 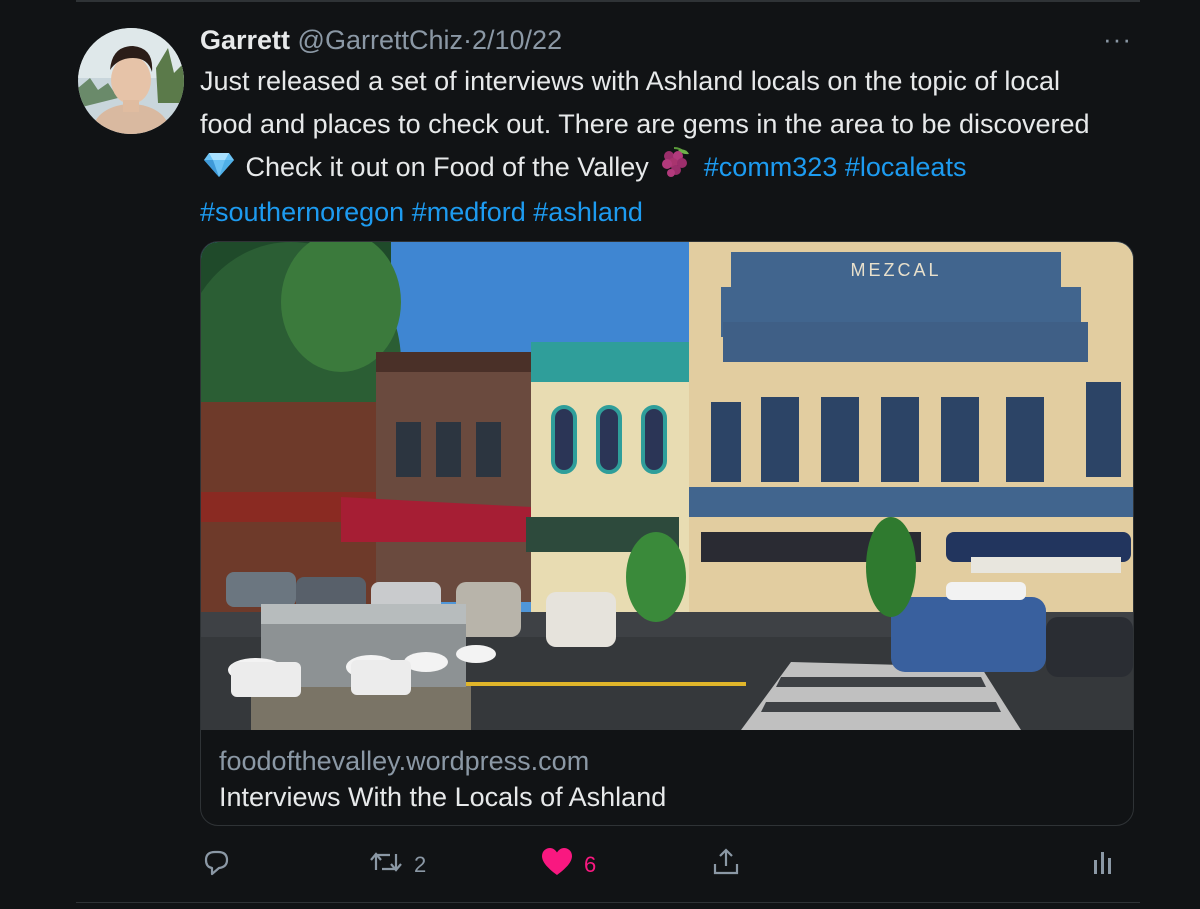 I want to click on hashtag-southernoregon: #southernoregon, so click(x=302, y=212).